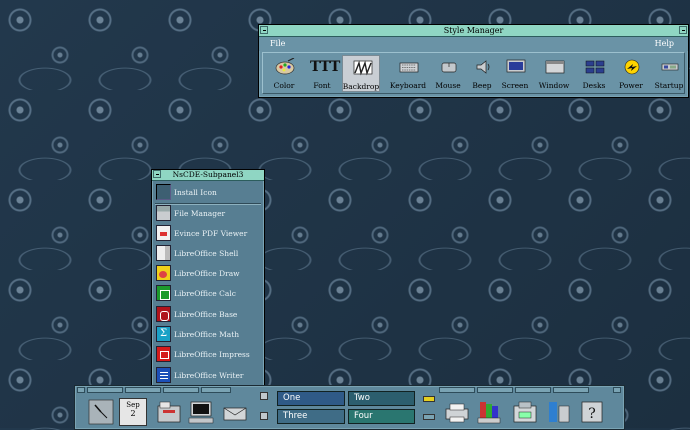  What do you see at coordinates (457, 412) in the screenshot?
I see `printer-icon` at bounding box center [457, 412].